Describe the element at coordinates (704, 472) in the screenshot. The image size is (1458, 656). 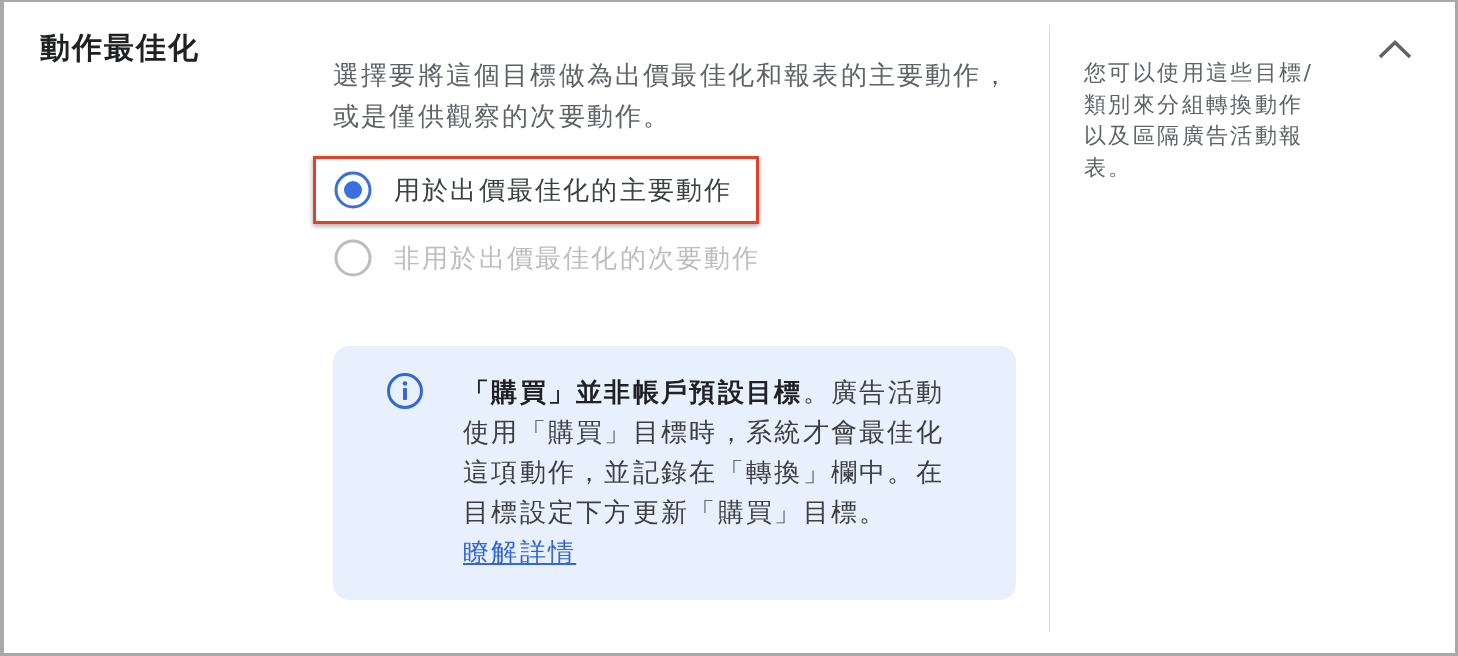
I see `notice-text: 「購買」並非帳戶預設目標。廣告活動使用「購買」目標時，系統才會最佳化這項動作，並記錄在「轉換」欄中。在目標設定下方更新「購買」目標。 瞭解詳情` at that location.